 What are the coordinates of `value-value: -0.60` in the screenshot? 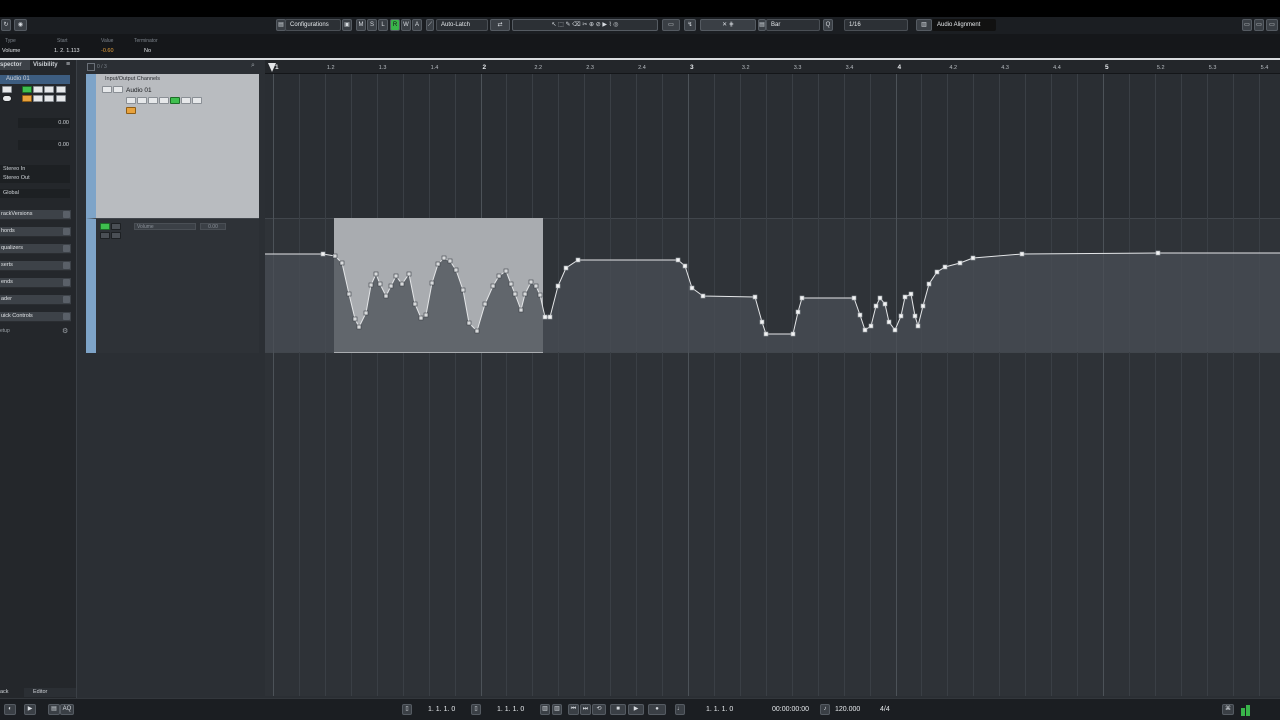 It's located at (107, 51).